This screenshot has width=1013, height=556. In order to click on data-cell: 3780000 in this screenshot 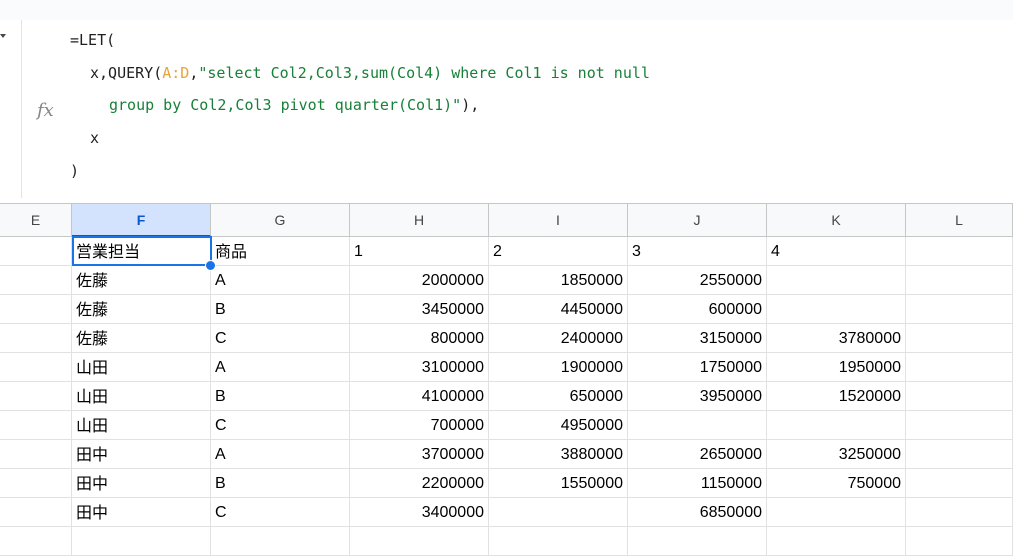, I will do `click(836, 338)`.